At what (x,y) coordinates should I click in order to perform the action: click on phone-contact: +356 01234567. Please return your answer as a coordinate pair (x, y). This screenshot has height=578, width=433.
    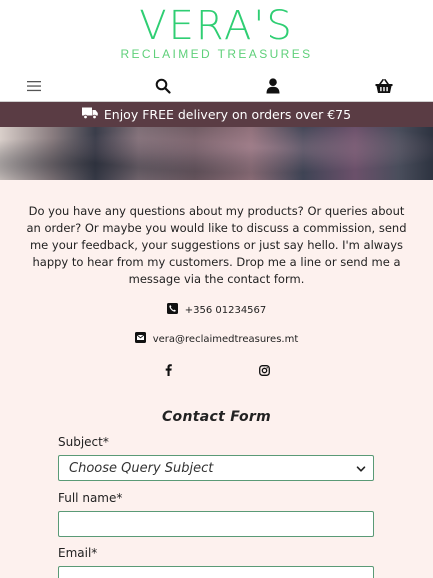
    Looking at the image, I should click on (216, 310).